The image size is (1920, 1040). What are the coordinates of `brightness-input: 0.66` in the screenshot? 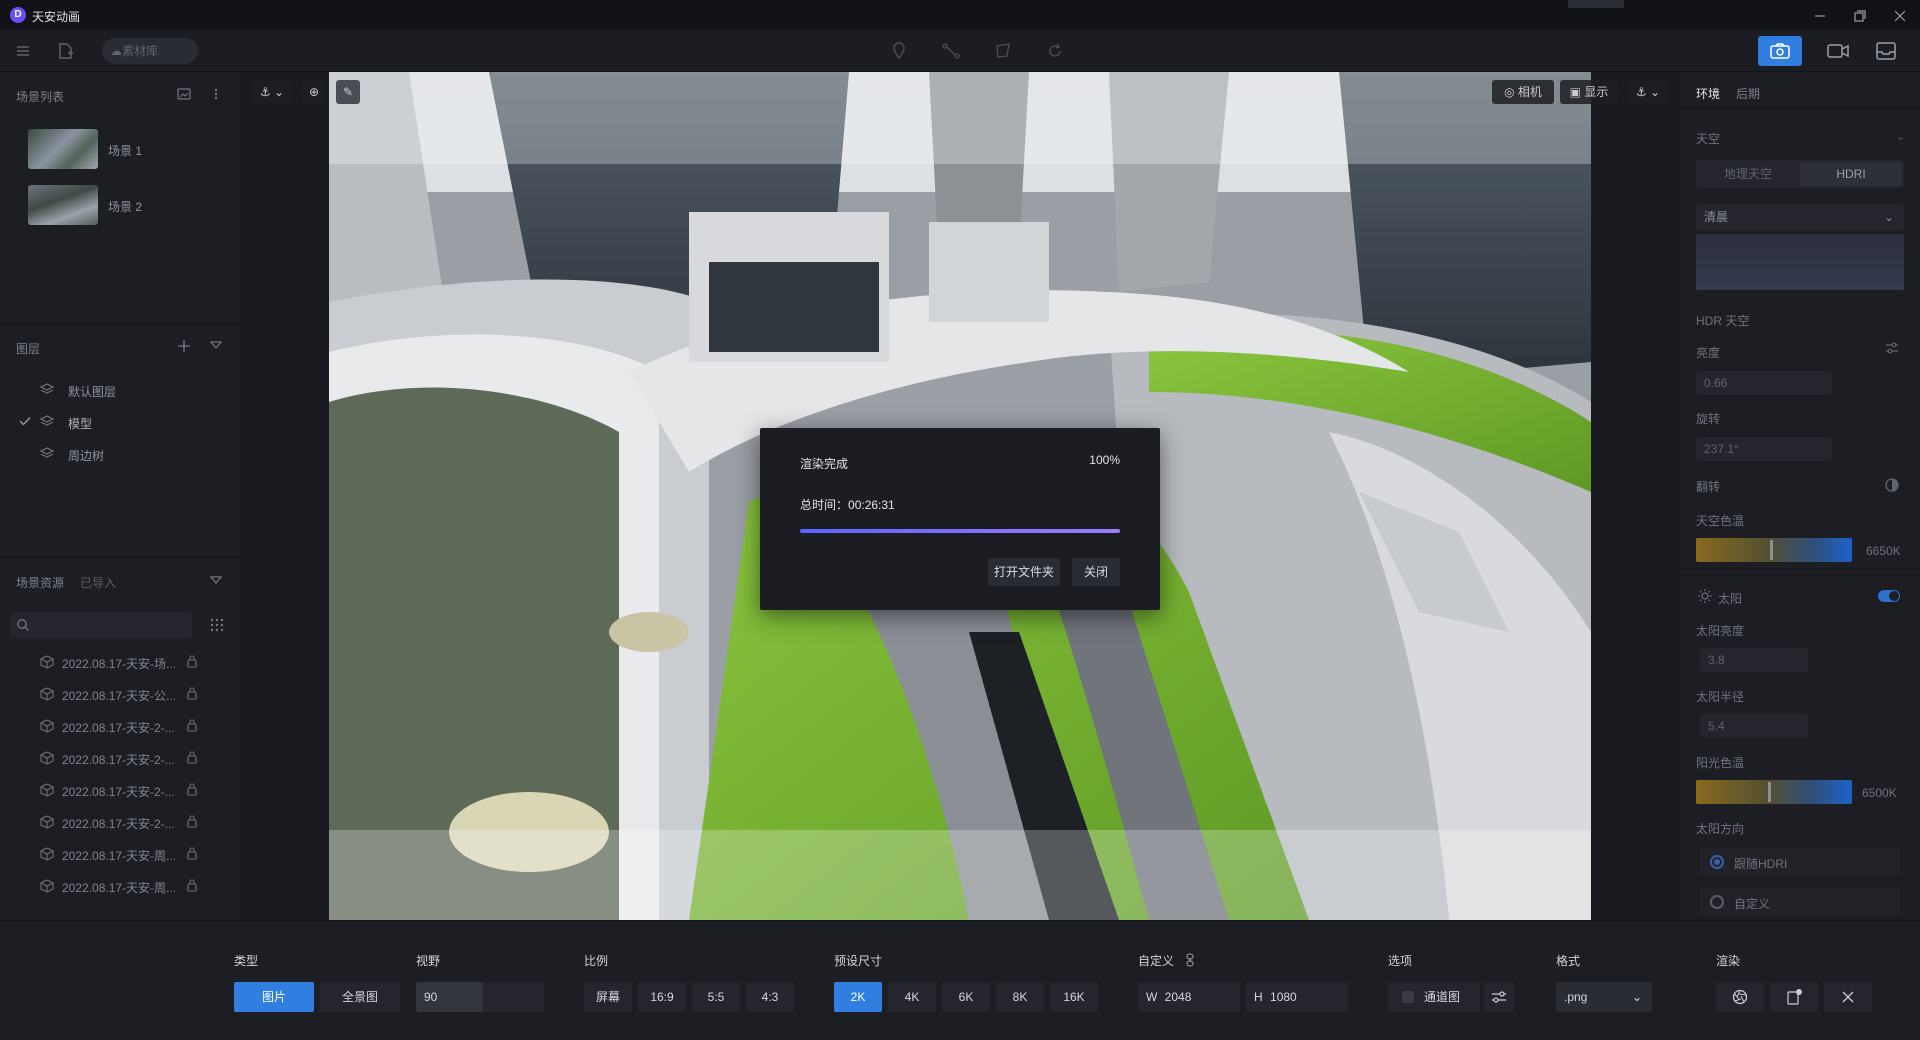 It's located at (1764, 383).